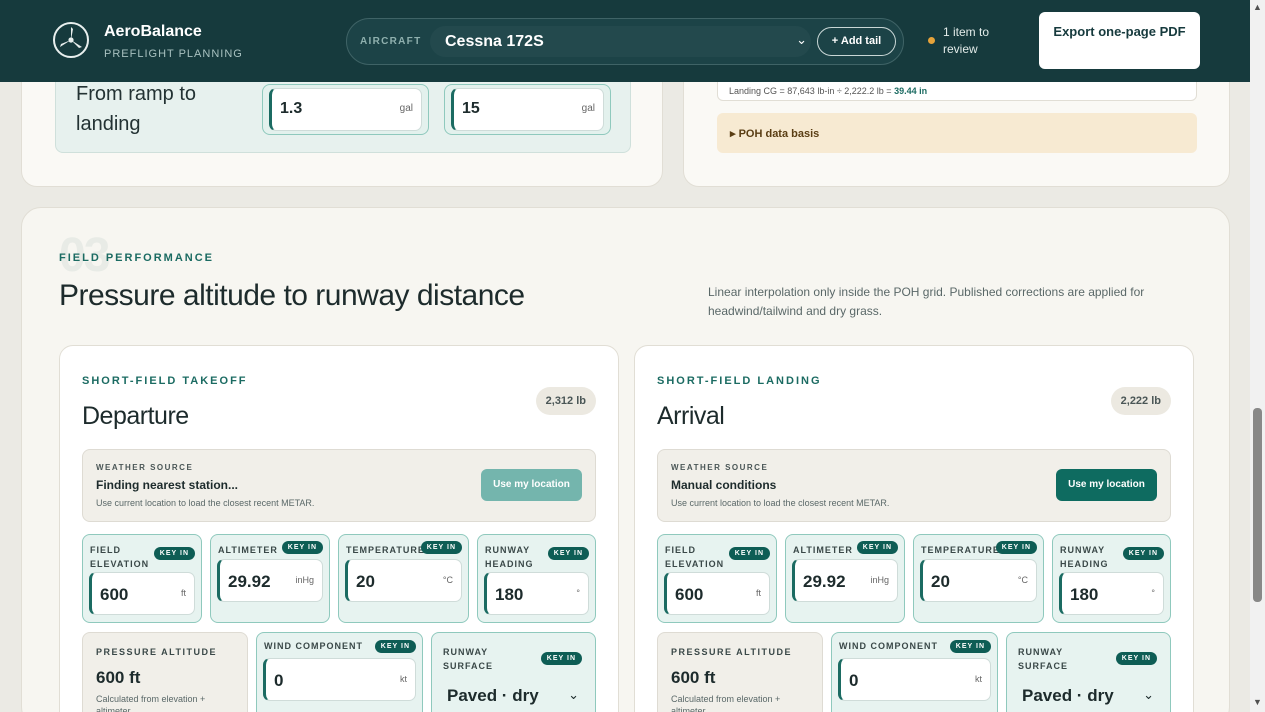  Describe the element at coordinates (739, 381) in the screenshot. I see `landing-eyebrow: SHORT-FIELD LANDING` at that location.